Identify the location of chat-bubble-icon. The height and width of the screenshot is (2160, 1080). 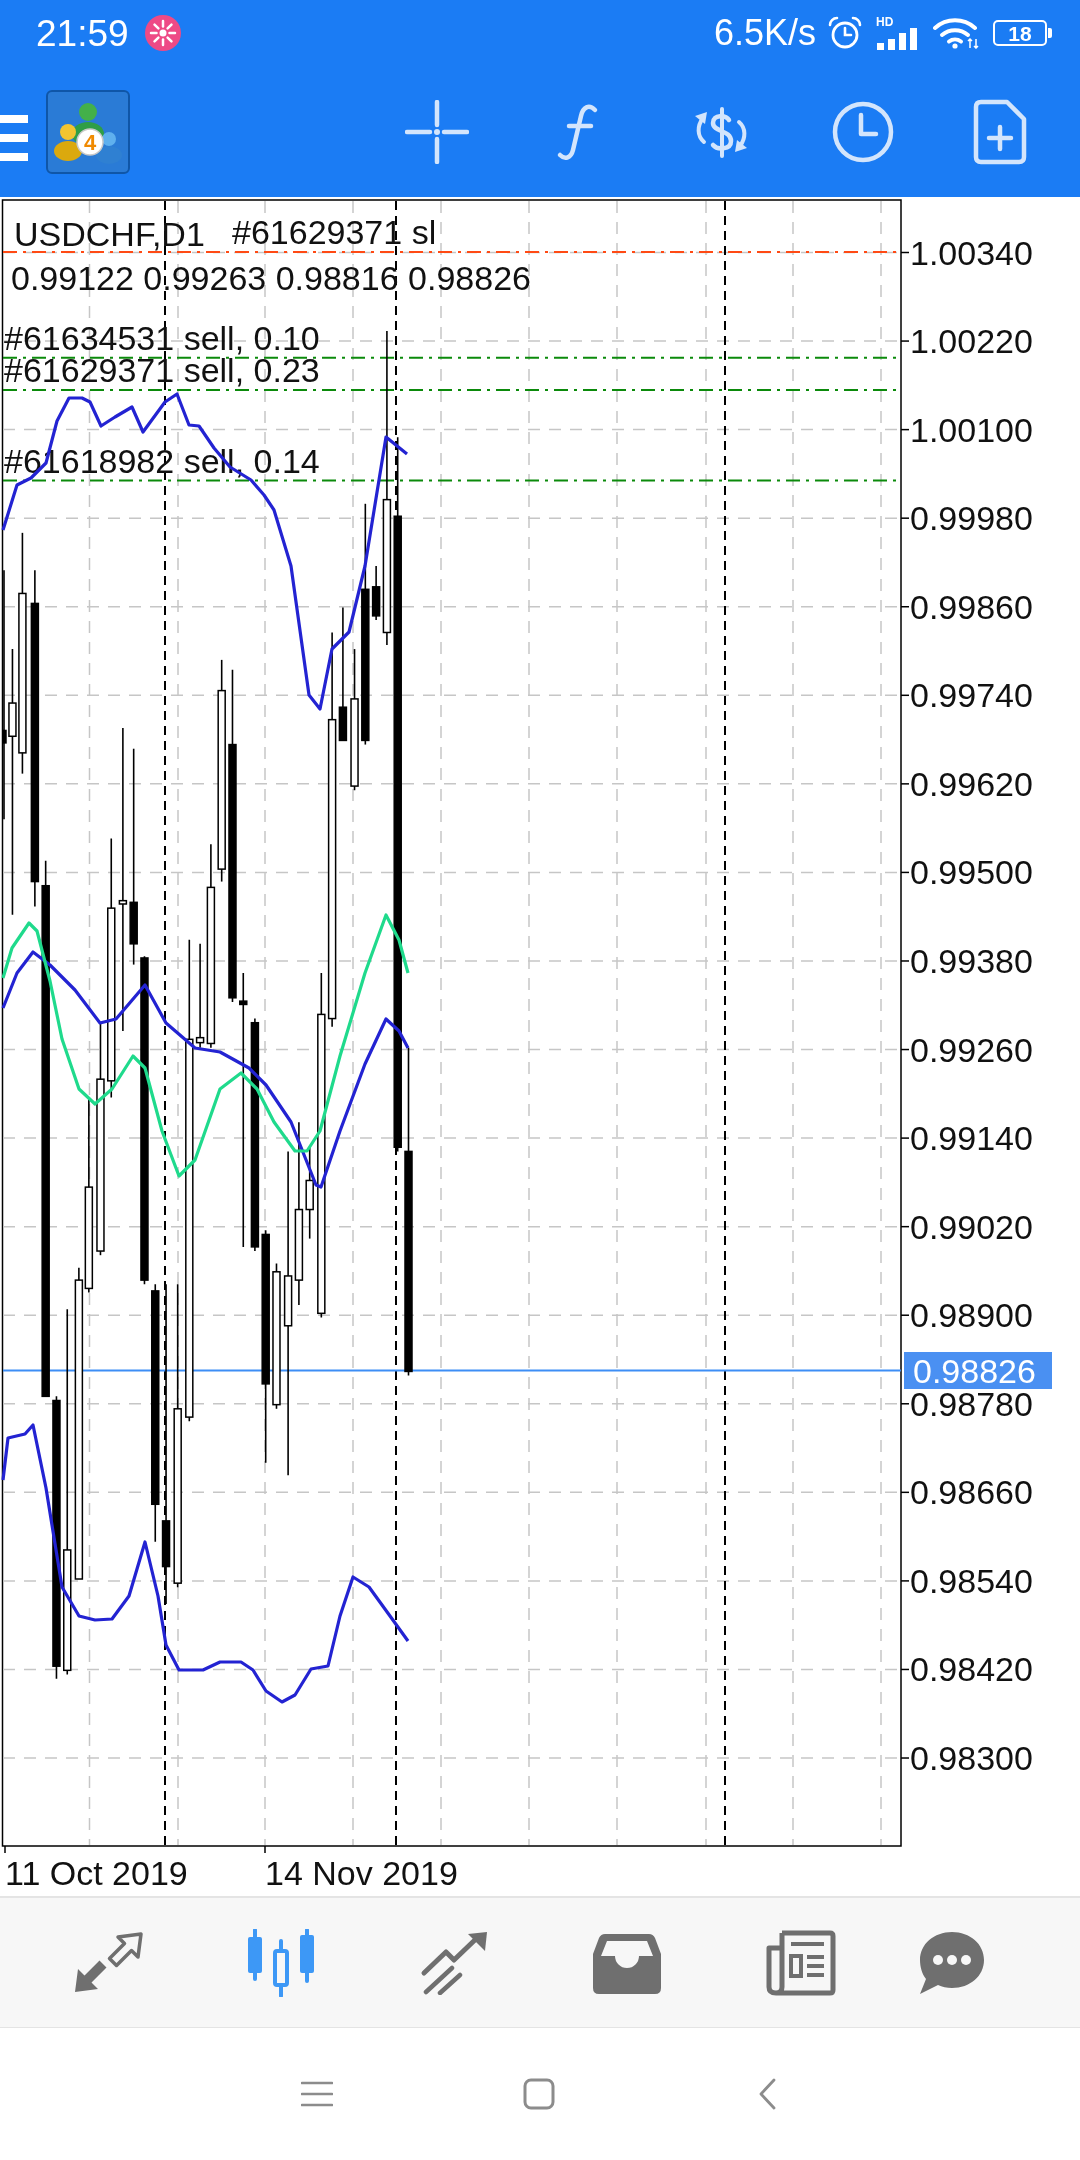
(952, 1962).